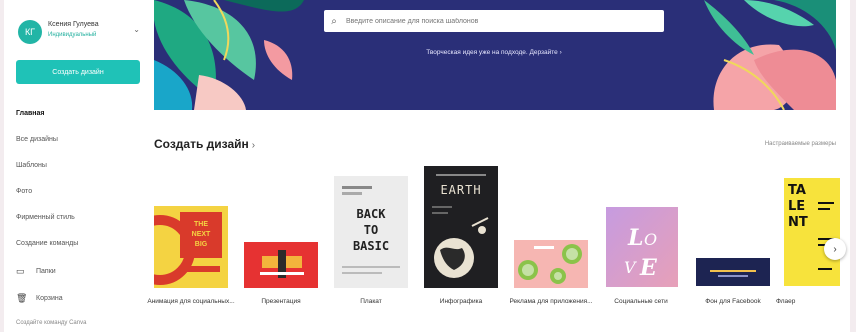 The width and height of the screenshot is (856, 332). I want to click on folder-icon: ▭, so click(20, 270).